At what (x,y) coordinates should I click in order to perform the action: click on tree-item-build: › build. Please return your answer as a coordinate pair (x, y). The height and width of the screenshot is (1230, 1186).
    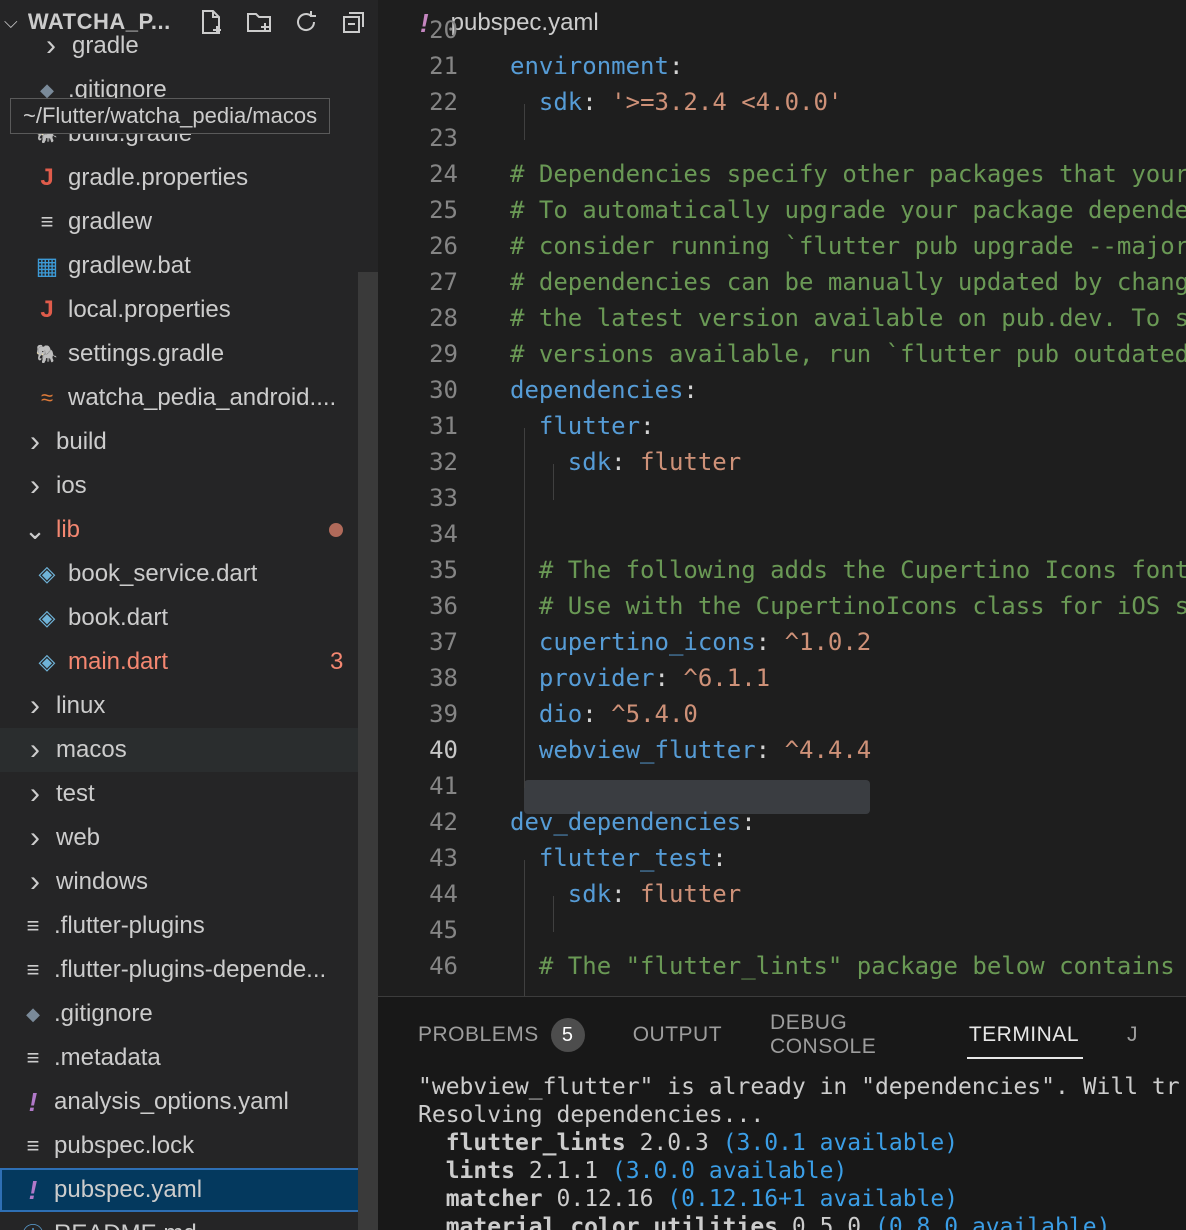
    Looking at the image, I should click on (189, 442).